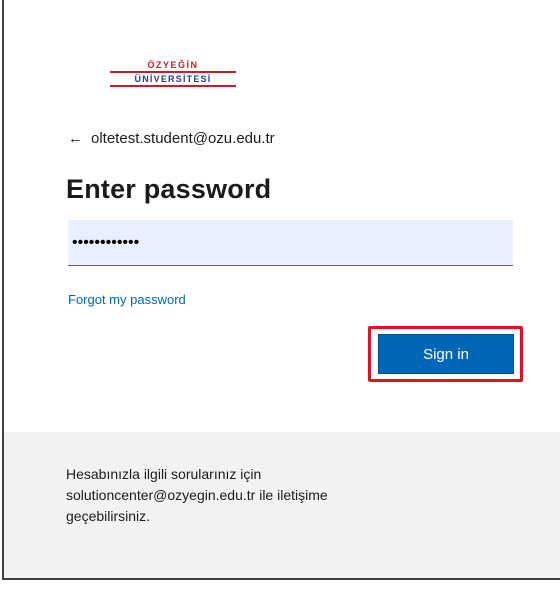  Describe the element at coordinates (75, 138) in the screenshot. I see `arrow-left-icon: ←` at that location.